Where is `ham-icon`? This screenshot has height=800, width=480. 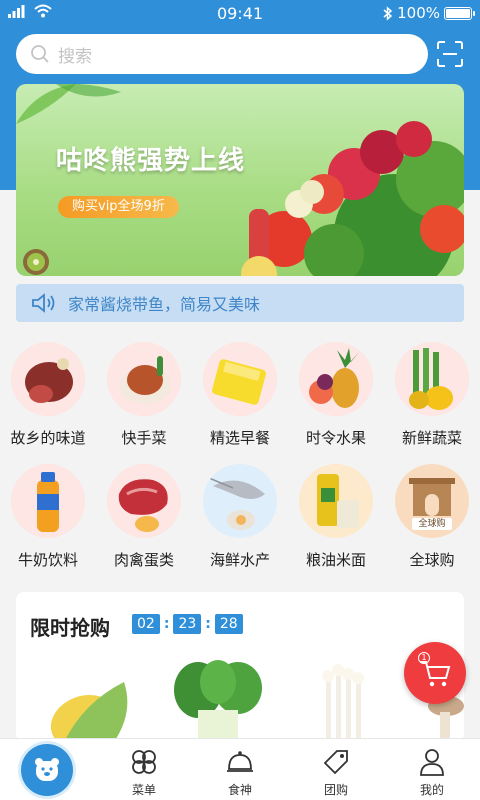 ham-icon is located at coordinates (48, 379).